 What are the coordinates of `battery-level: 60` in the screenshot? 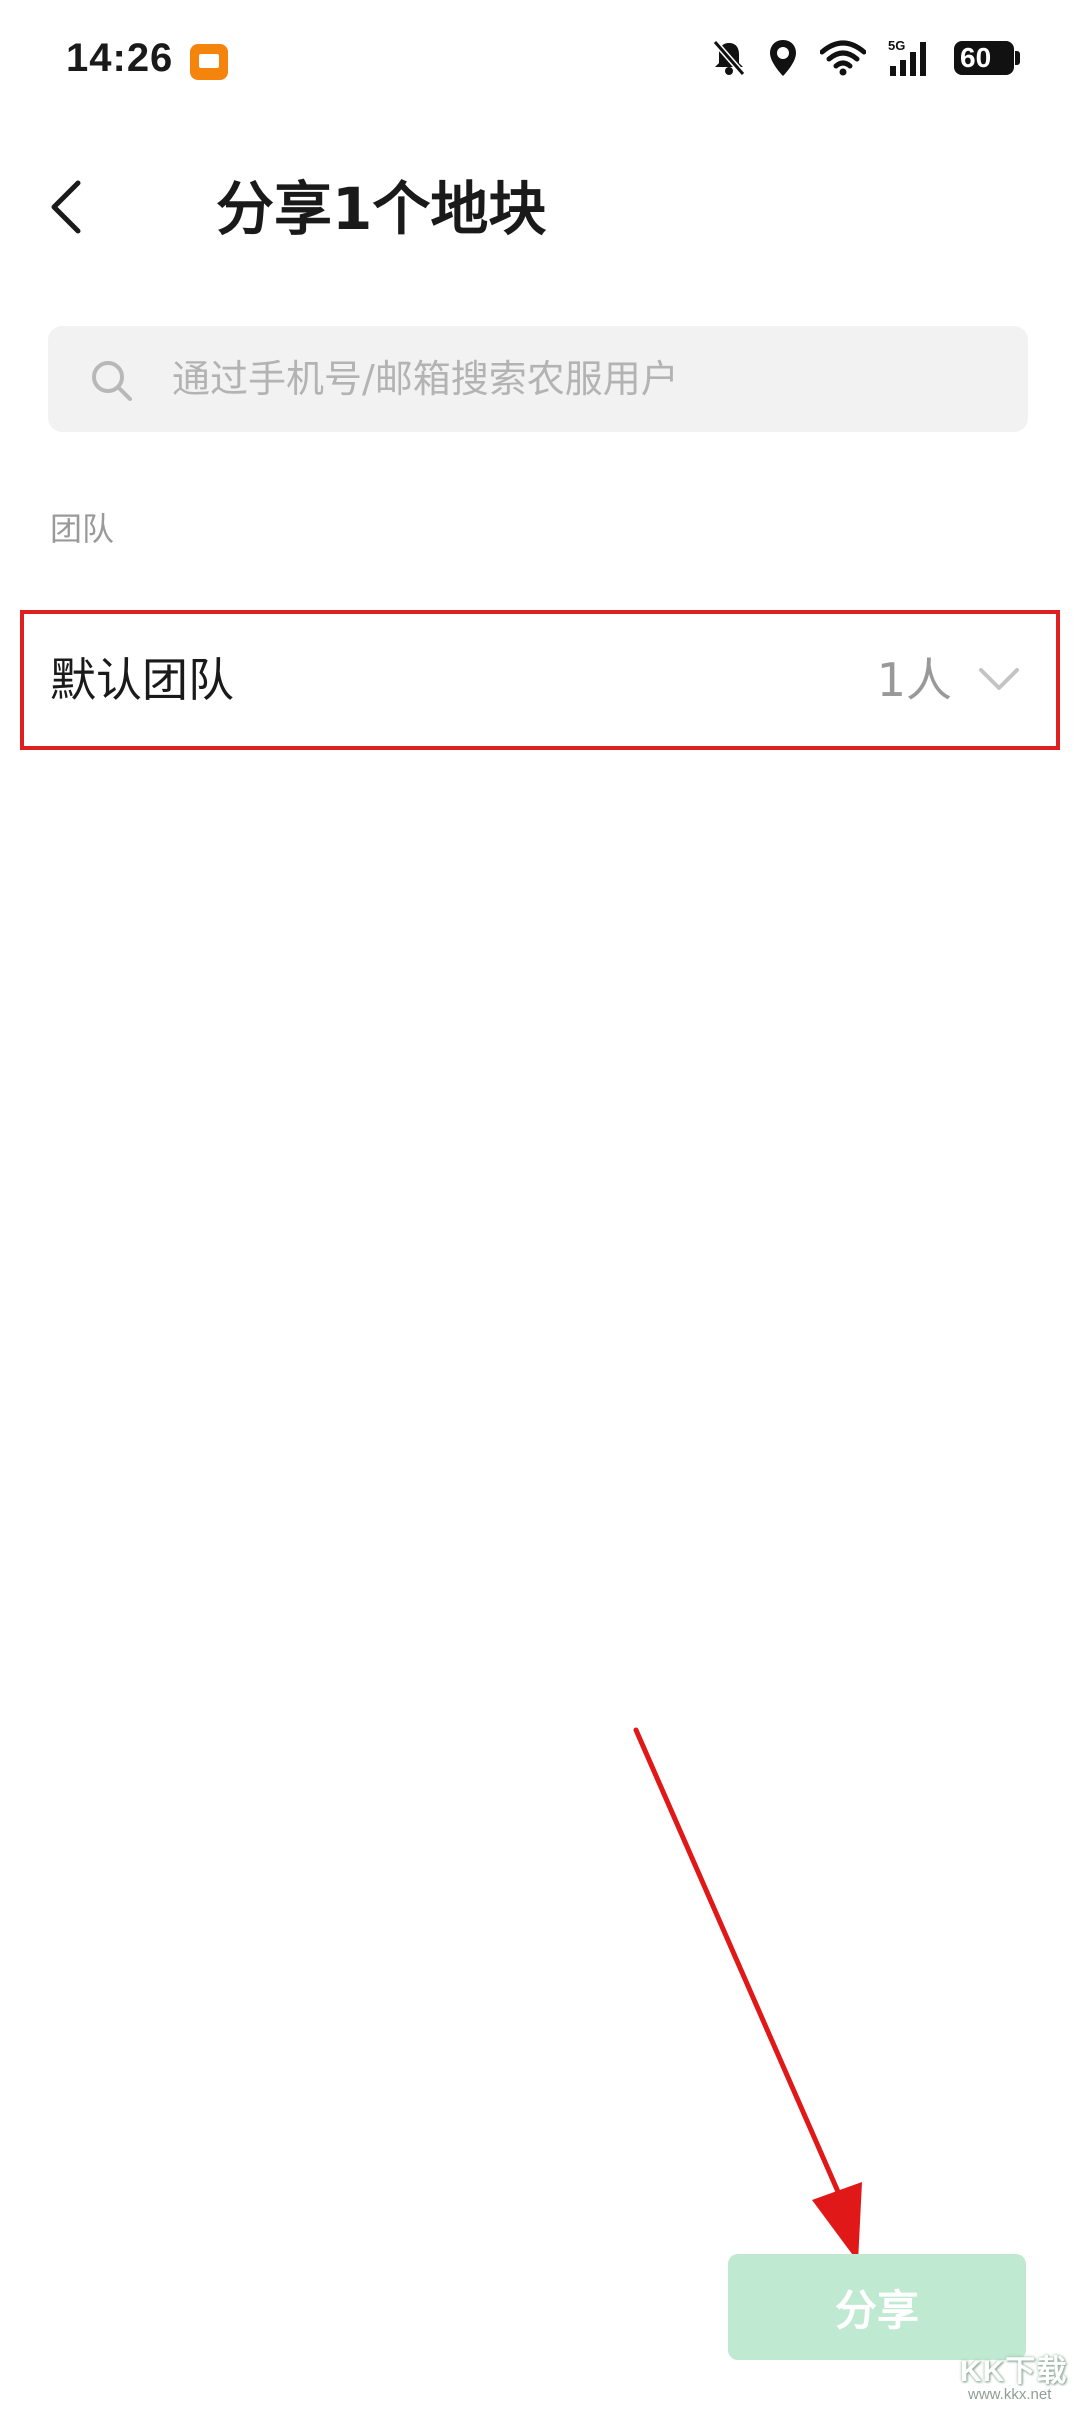 It's located at (976, 57).